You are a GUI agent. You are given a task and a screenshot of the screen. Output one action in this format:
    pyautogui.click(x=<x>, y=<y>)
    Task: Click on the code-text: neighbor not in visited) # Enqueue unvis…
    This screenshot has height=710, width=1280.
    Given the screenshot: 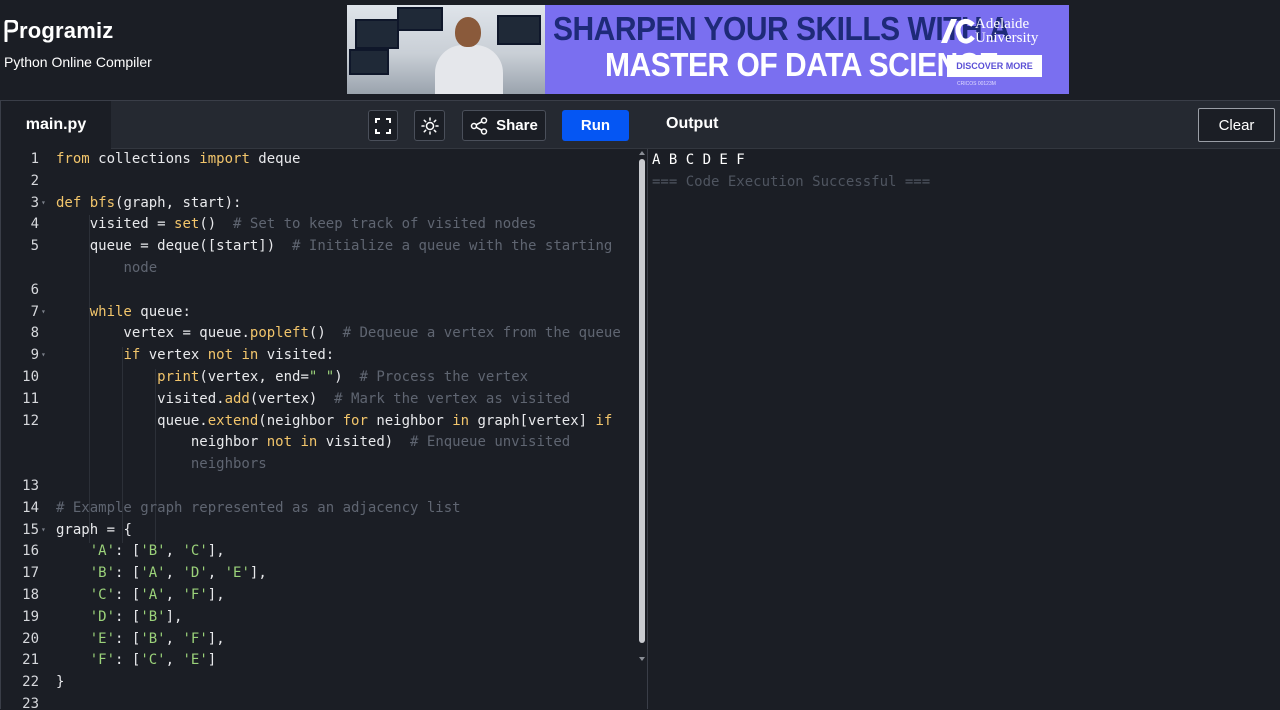 What is the action you would take?
    pyautogui.click(x=313, y=442)
    